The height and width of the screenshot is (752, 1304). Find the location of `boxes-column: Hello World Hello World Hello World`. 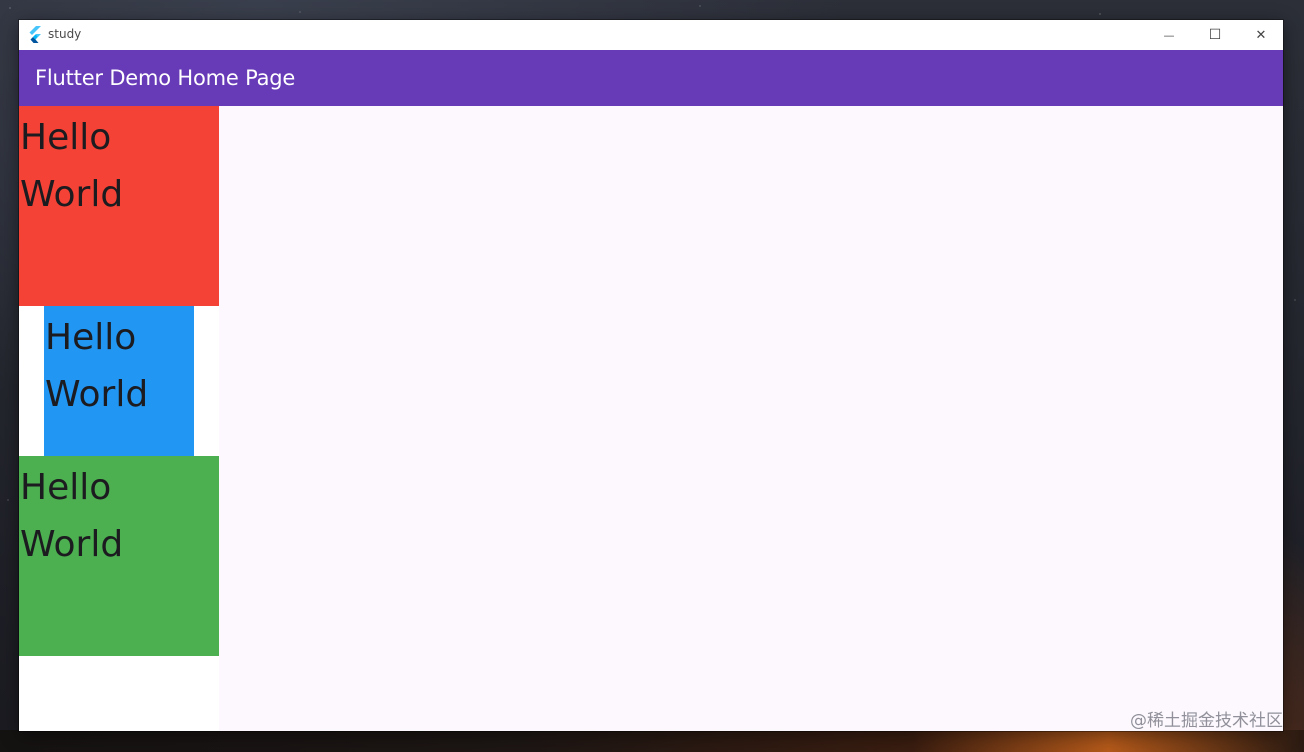

boxes-column: Hello World Hello World Hello World is located at coordinates (119, 418).